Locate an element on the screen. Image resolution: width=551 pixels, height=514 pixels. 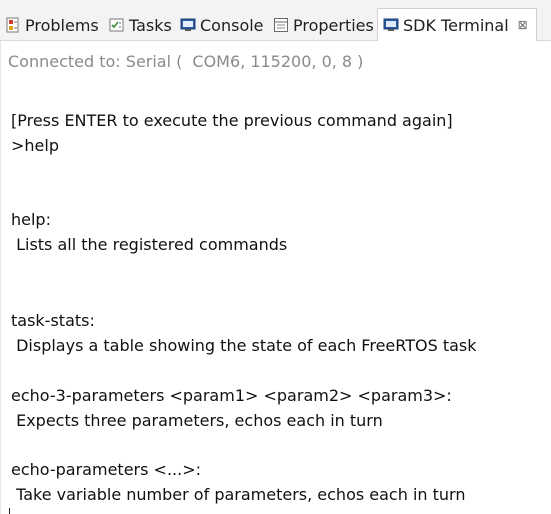
tab-console: Console is located at coordinates (222, 25).